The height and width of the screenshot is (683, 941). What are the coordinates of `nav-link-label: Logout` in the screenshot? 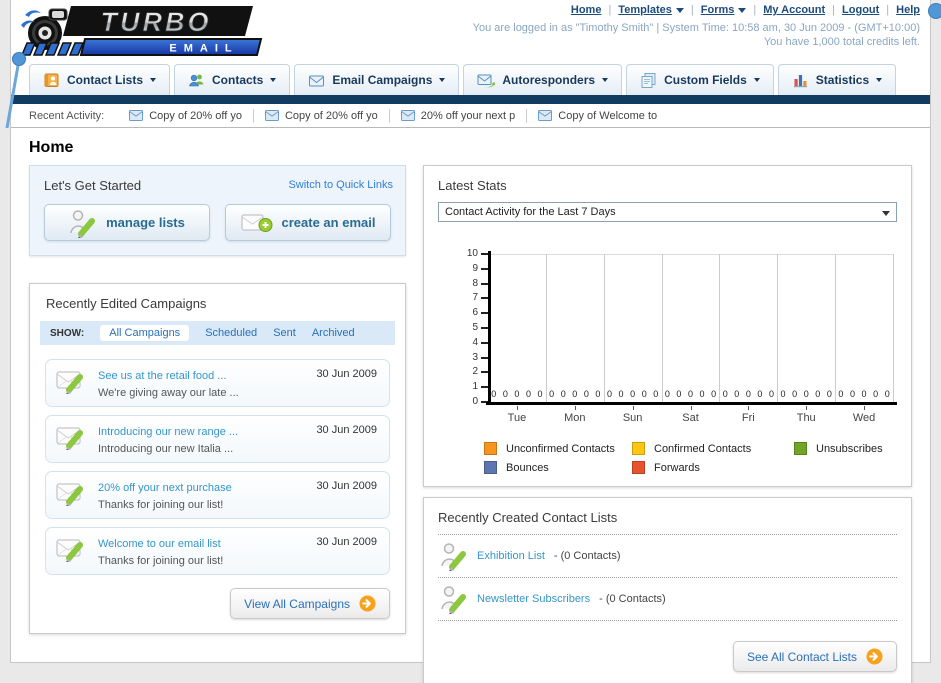 It's located at (861, 10).